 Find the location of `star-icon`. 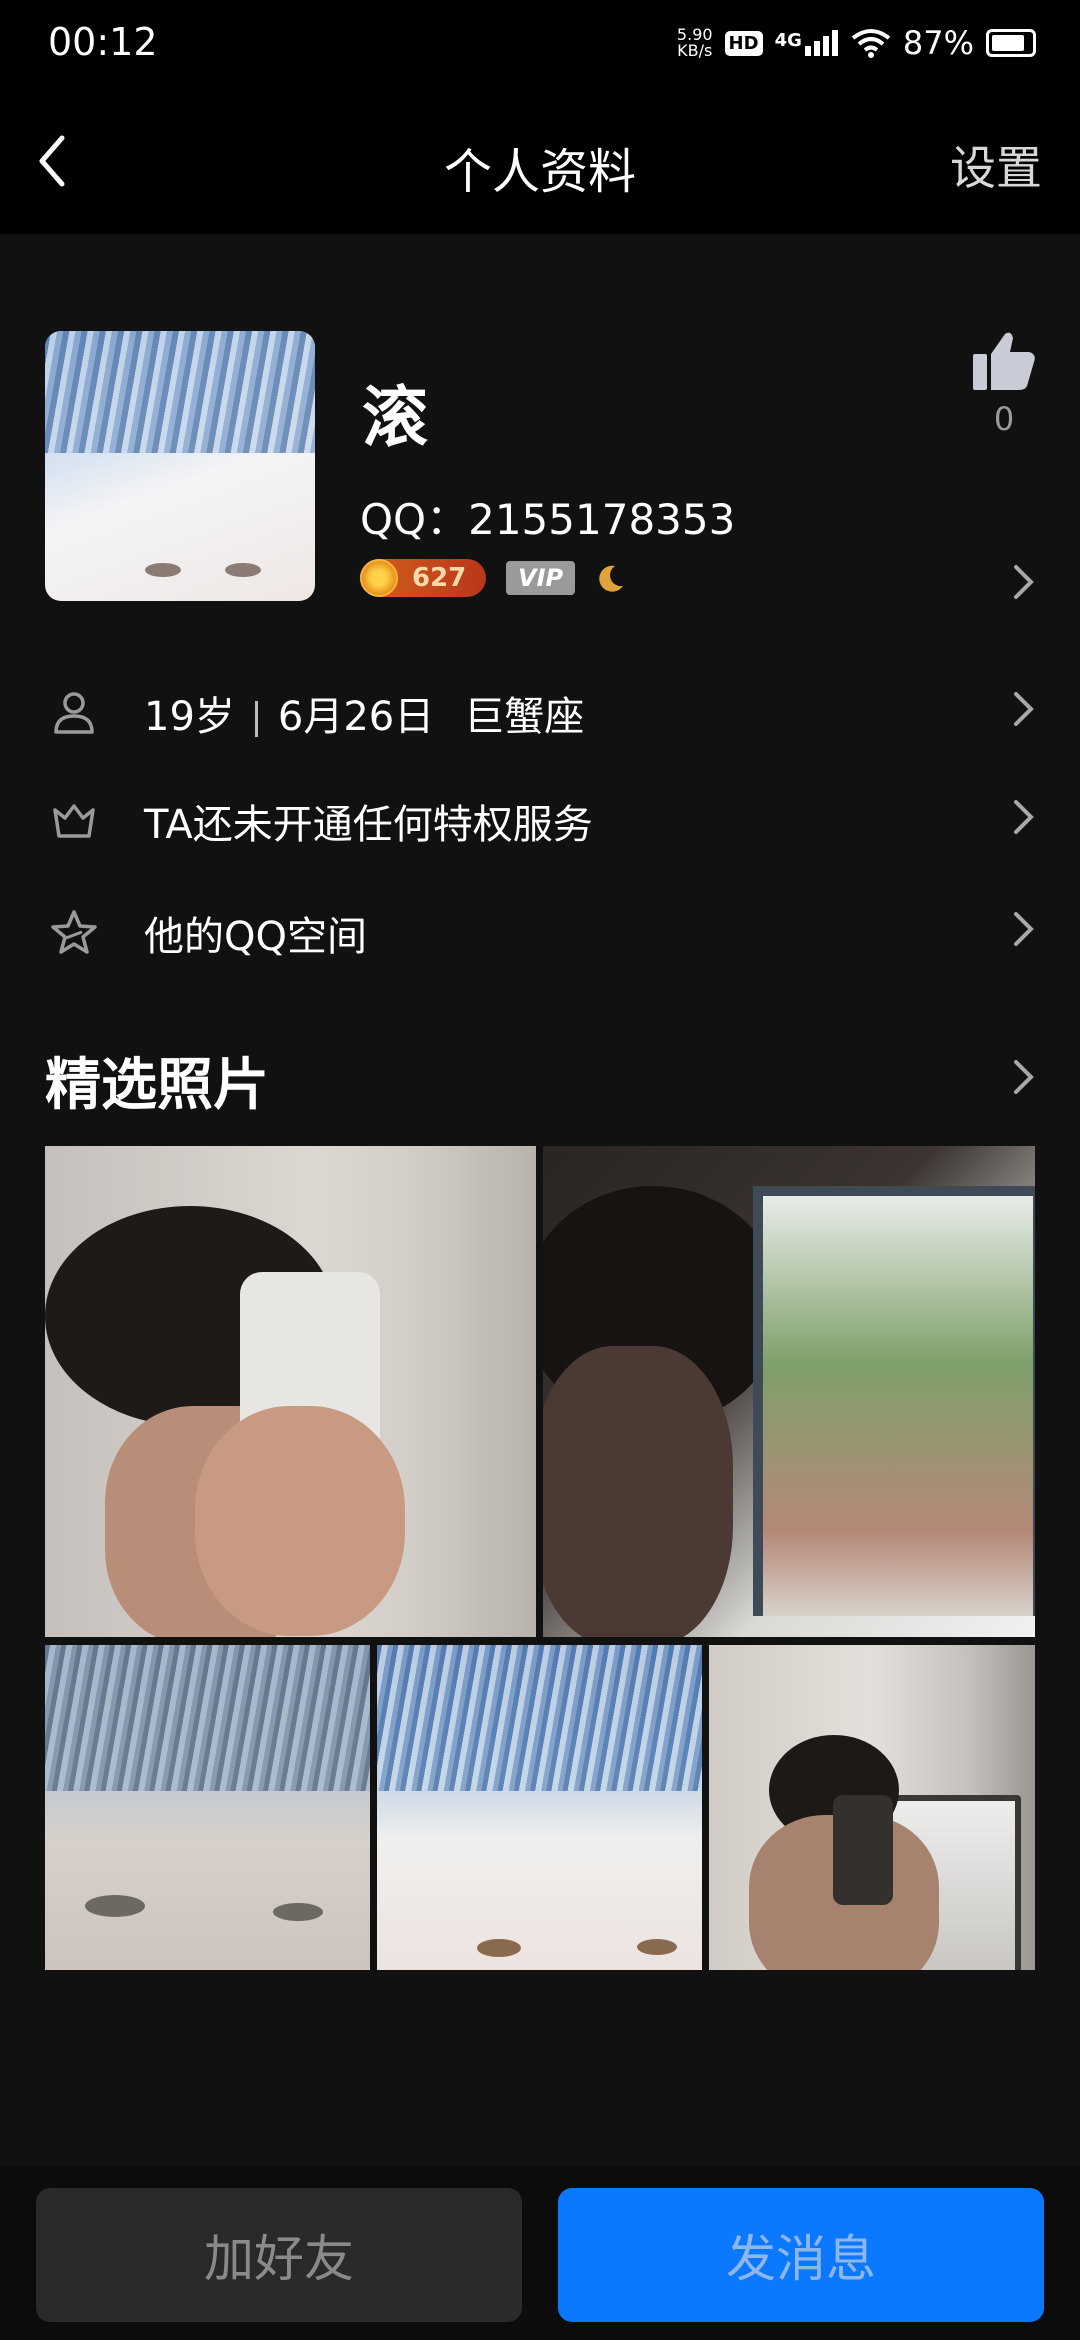

star-icon is located at coordinates (74, 932).